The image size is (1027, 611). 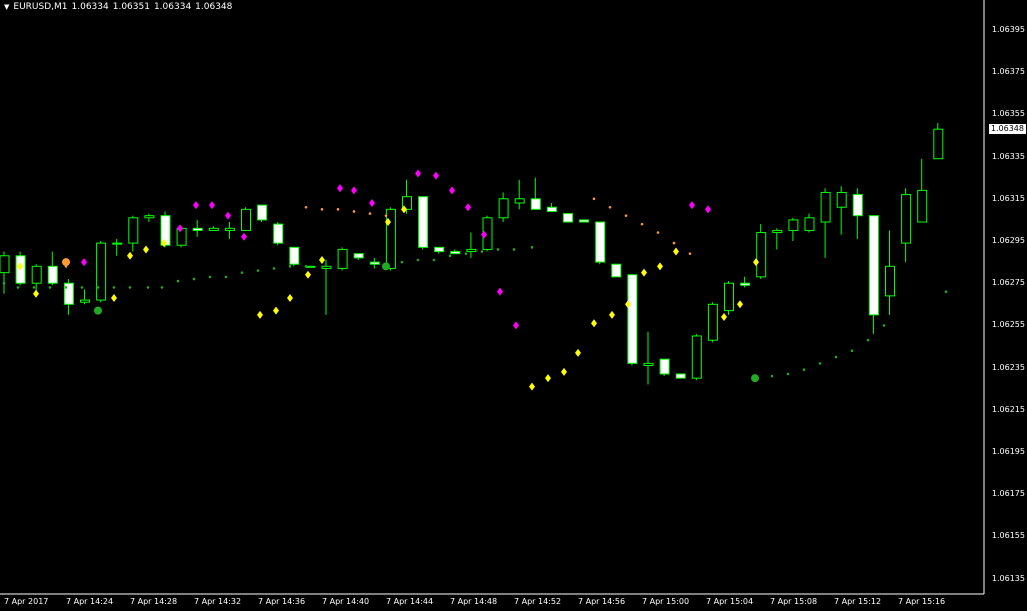 What do you see at coordinates (794, 601) in the screenshot?
I see `time-tick-label: 7 Apr 15:08` at bounding box center [794, 601].